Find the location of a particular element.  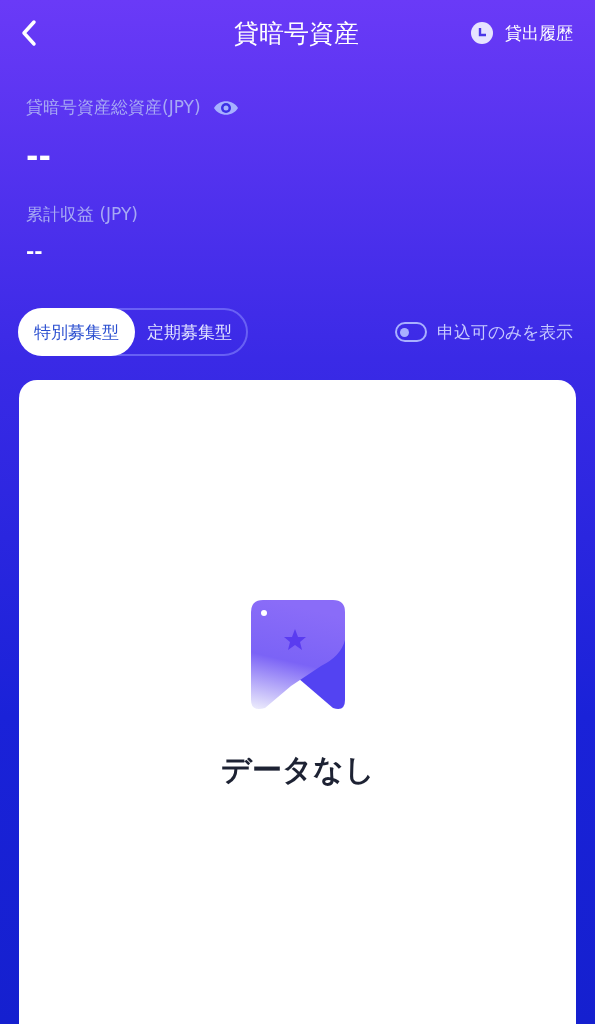

total-assets-value: -- is located at coordinates (39, 157).